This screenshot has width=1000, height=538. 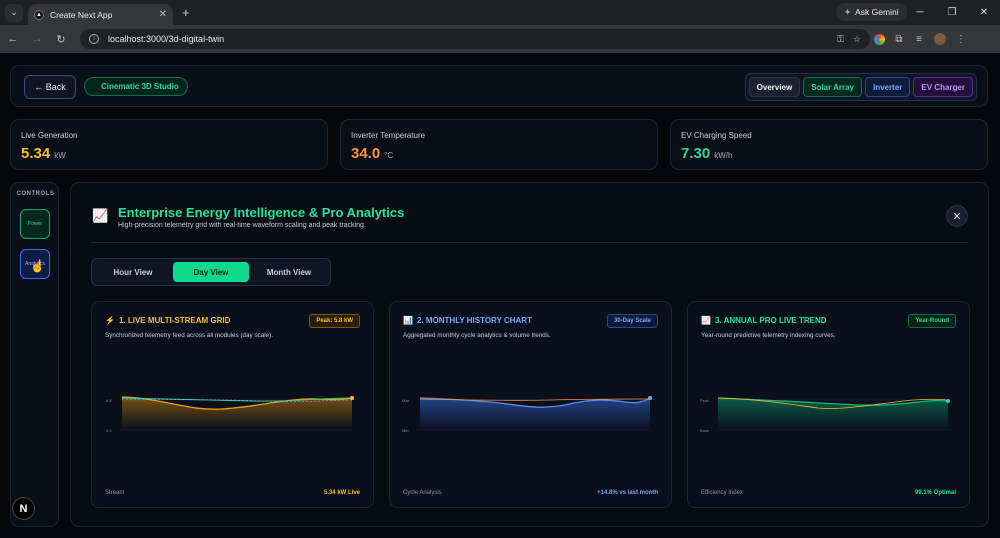 What do you see at coordinates (23, 508) in the screenshot?
I see `nextjs-dev-indicator-icon: N` at bounding box center [23, 508].